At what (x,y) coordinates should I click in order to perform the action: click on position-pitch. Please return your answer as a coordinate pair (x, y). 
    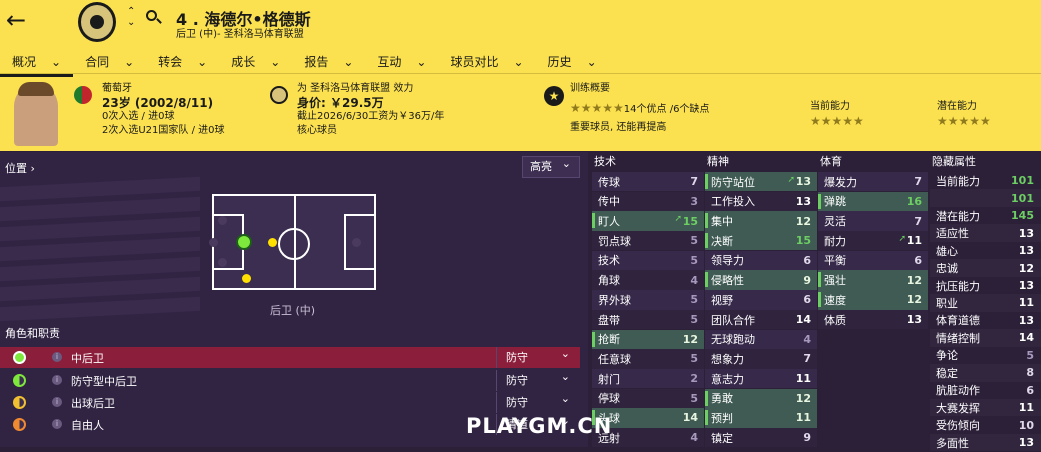
    Looking at the image, I should click on (292, 242).